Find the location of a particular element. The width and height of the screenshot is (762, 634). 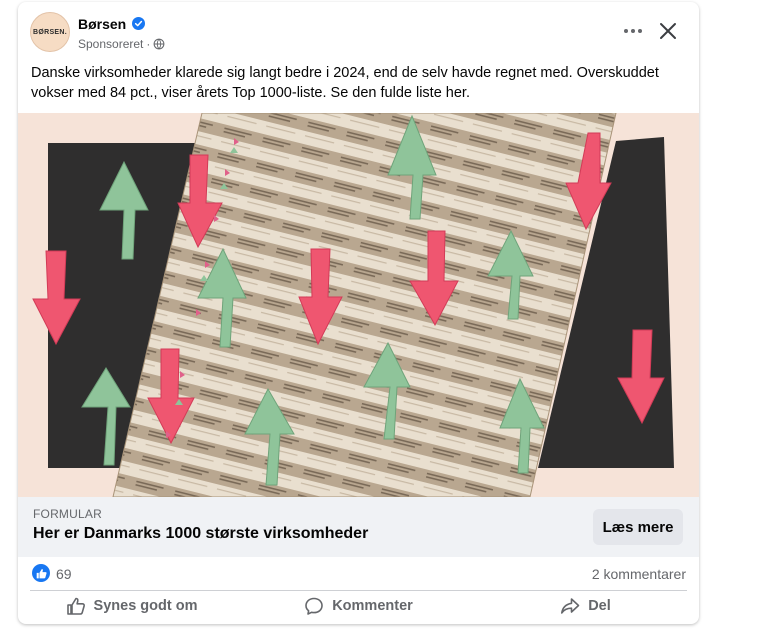

like-count: 69 is located at coordinates (64, 574).